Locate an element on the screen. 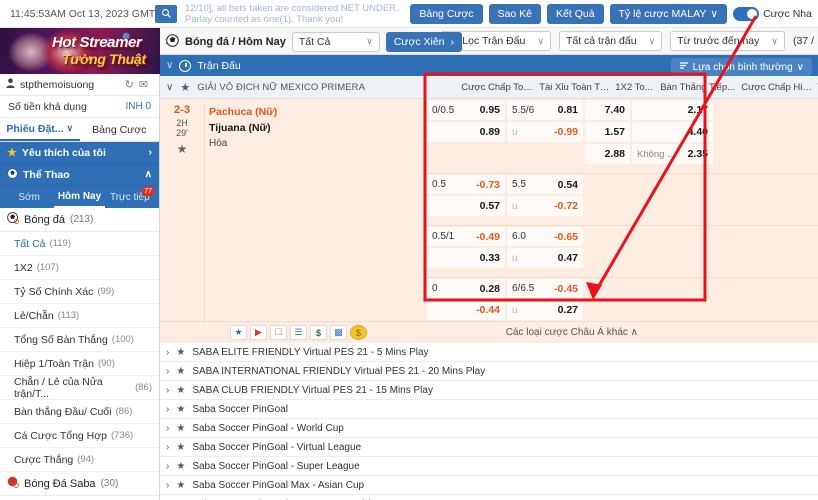 The height and width of the screenshot is (500, 818). tv-icon: ☐ is located at coordinates (278, 332).